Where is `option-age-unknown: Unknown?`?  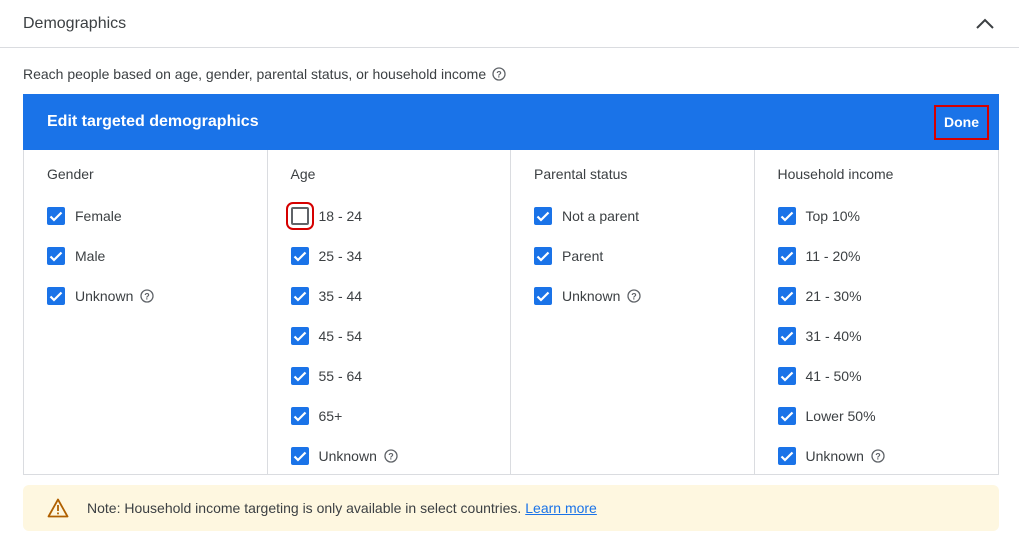
option-age-unknown: Unknown? is located at coordinates (400, 456).